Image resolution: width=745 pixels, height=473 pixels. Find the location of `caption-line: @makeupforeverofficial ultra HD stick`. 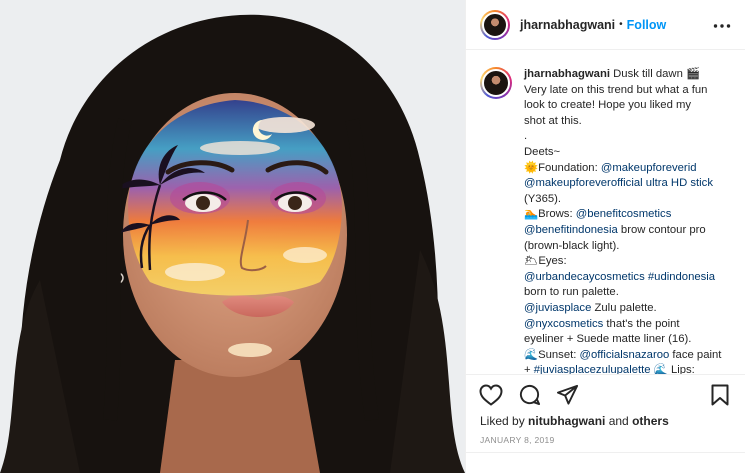

caption-line: @makeupforeverofficial ultra HD stick is located at coordinates (627, 184).